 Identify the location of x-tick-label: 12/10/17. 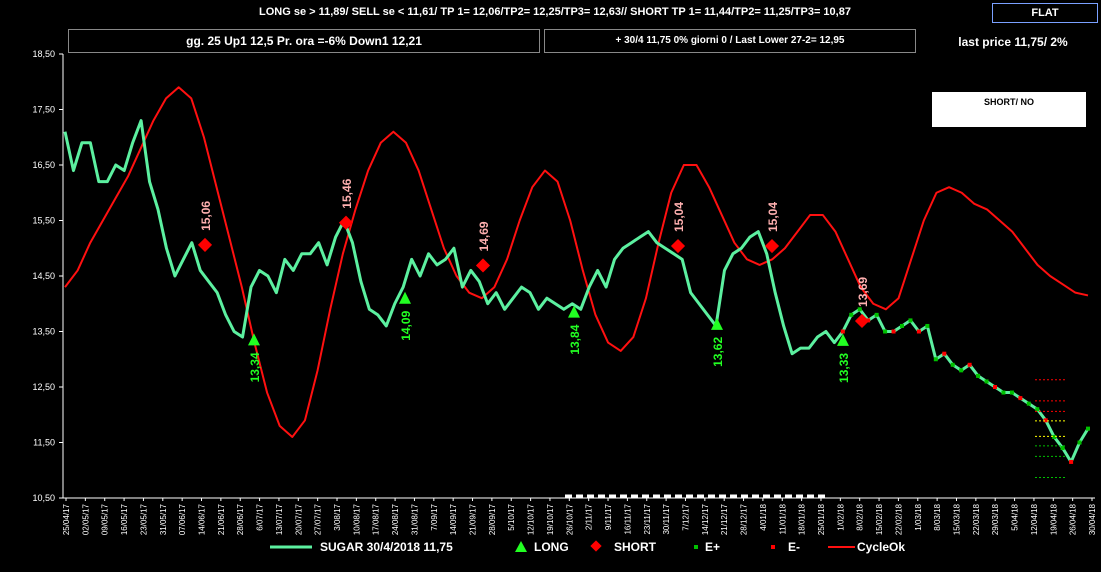
(531, 519).